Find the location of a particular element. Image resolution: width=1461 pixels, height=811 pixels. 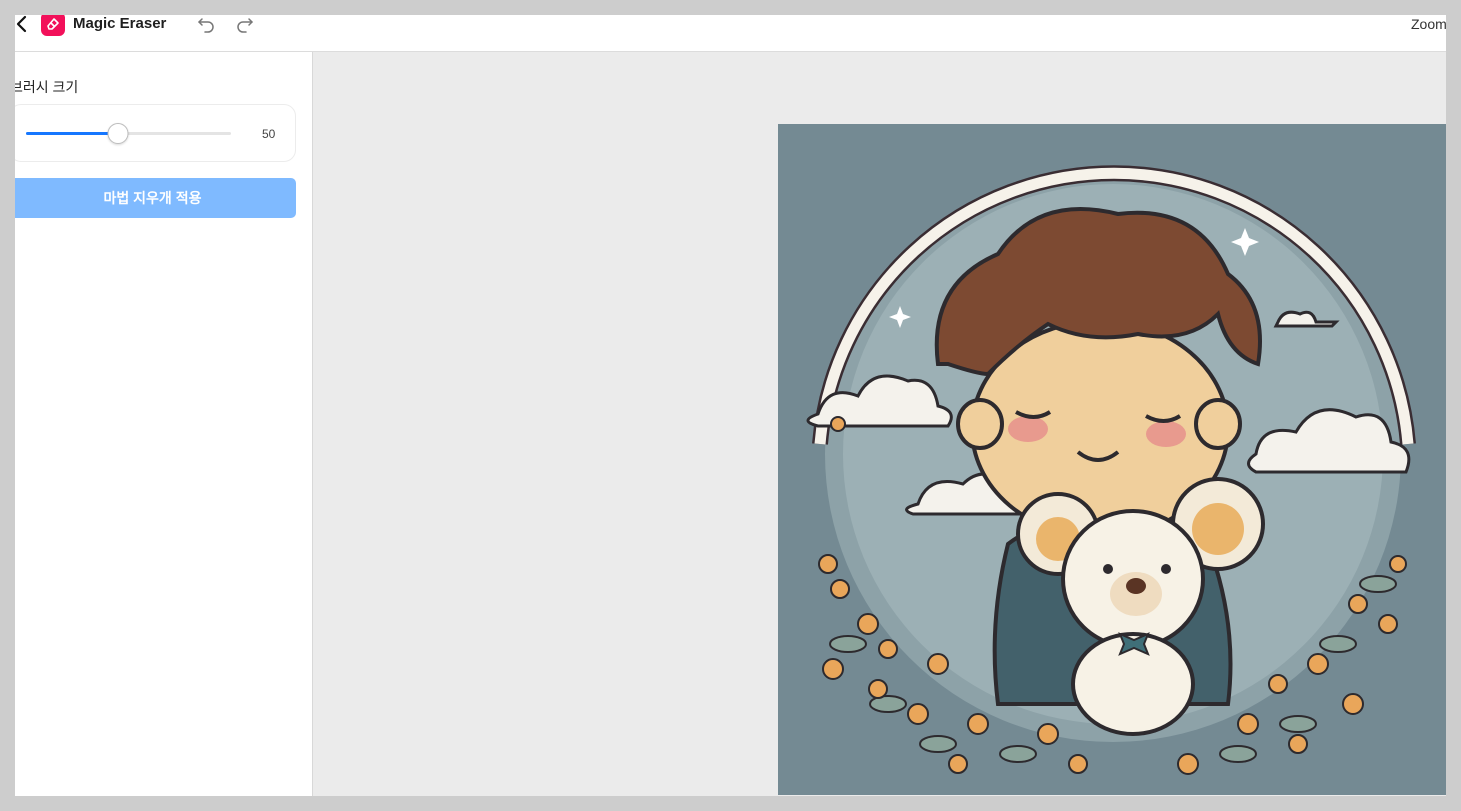

back-button is located at coordinates (22, 24).